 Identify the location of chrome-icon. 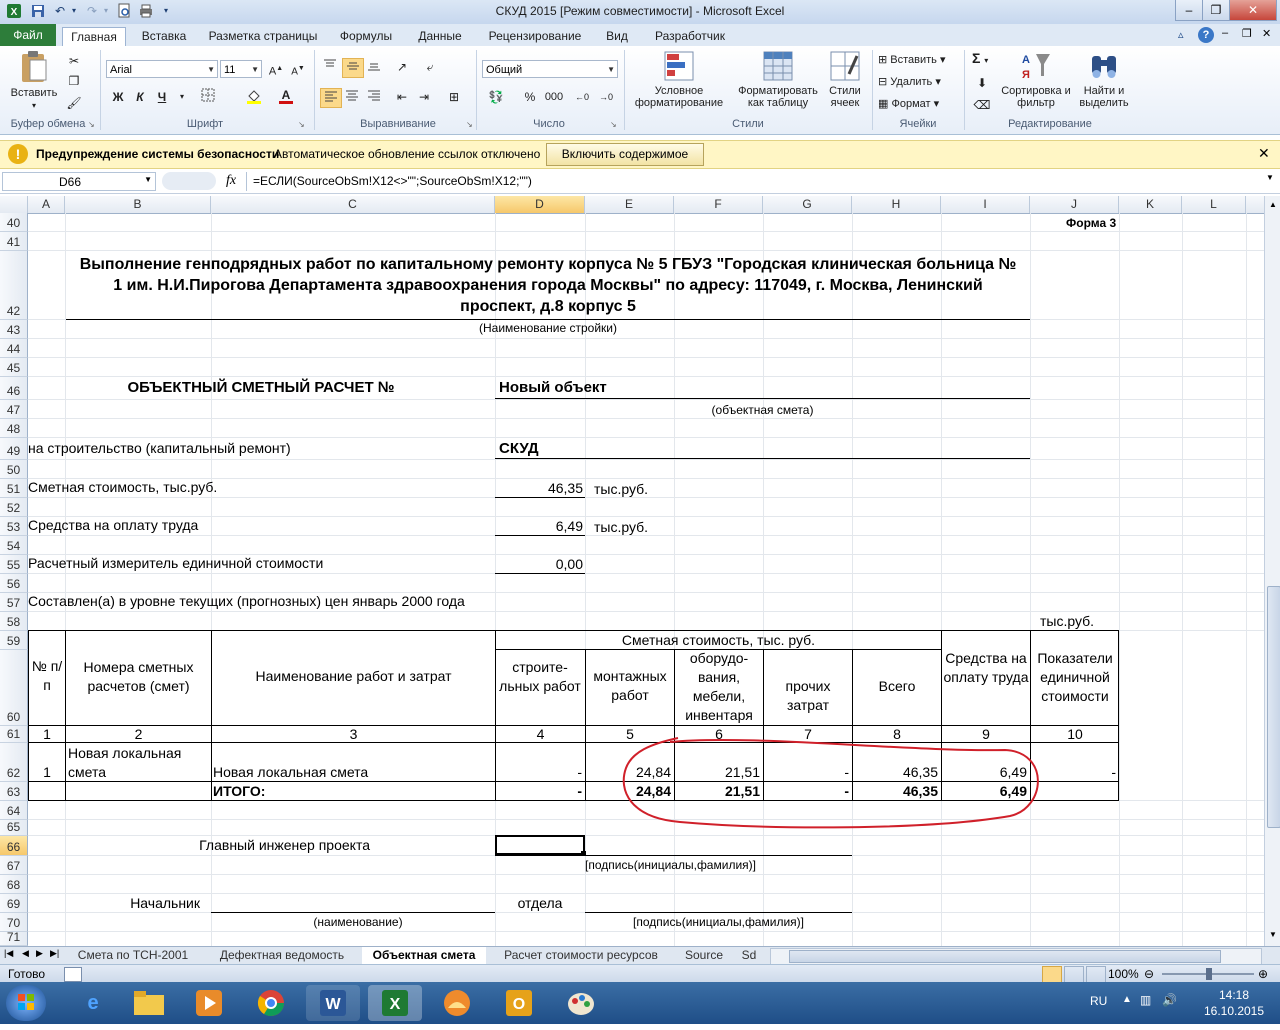
(271, 1003).